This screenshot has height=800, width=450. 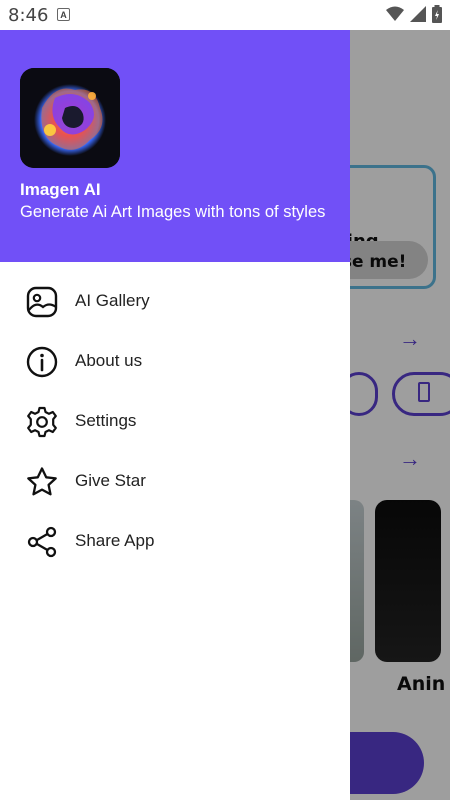 I want to click on app-name: Imagen AI, so click(x=60, y=189).